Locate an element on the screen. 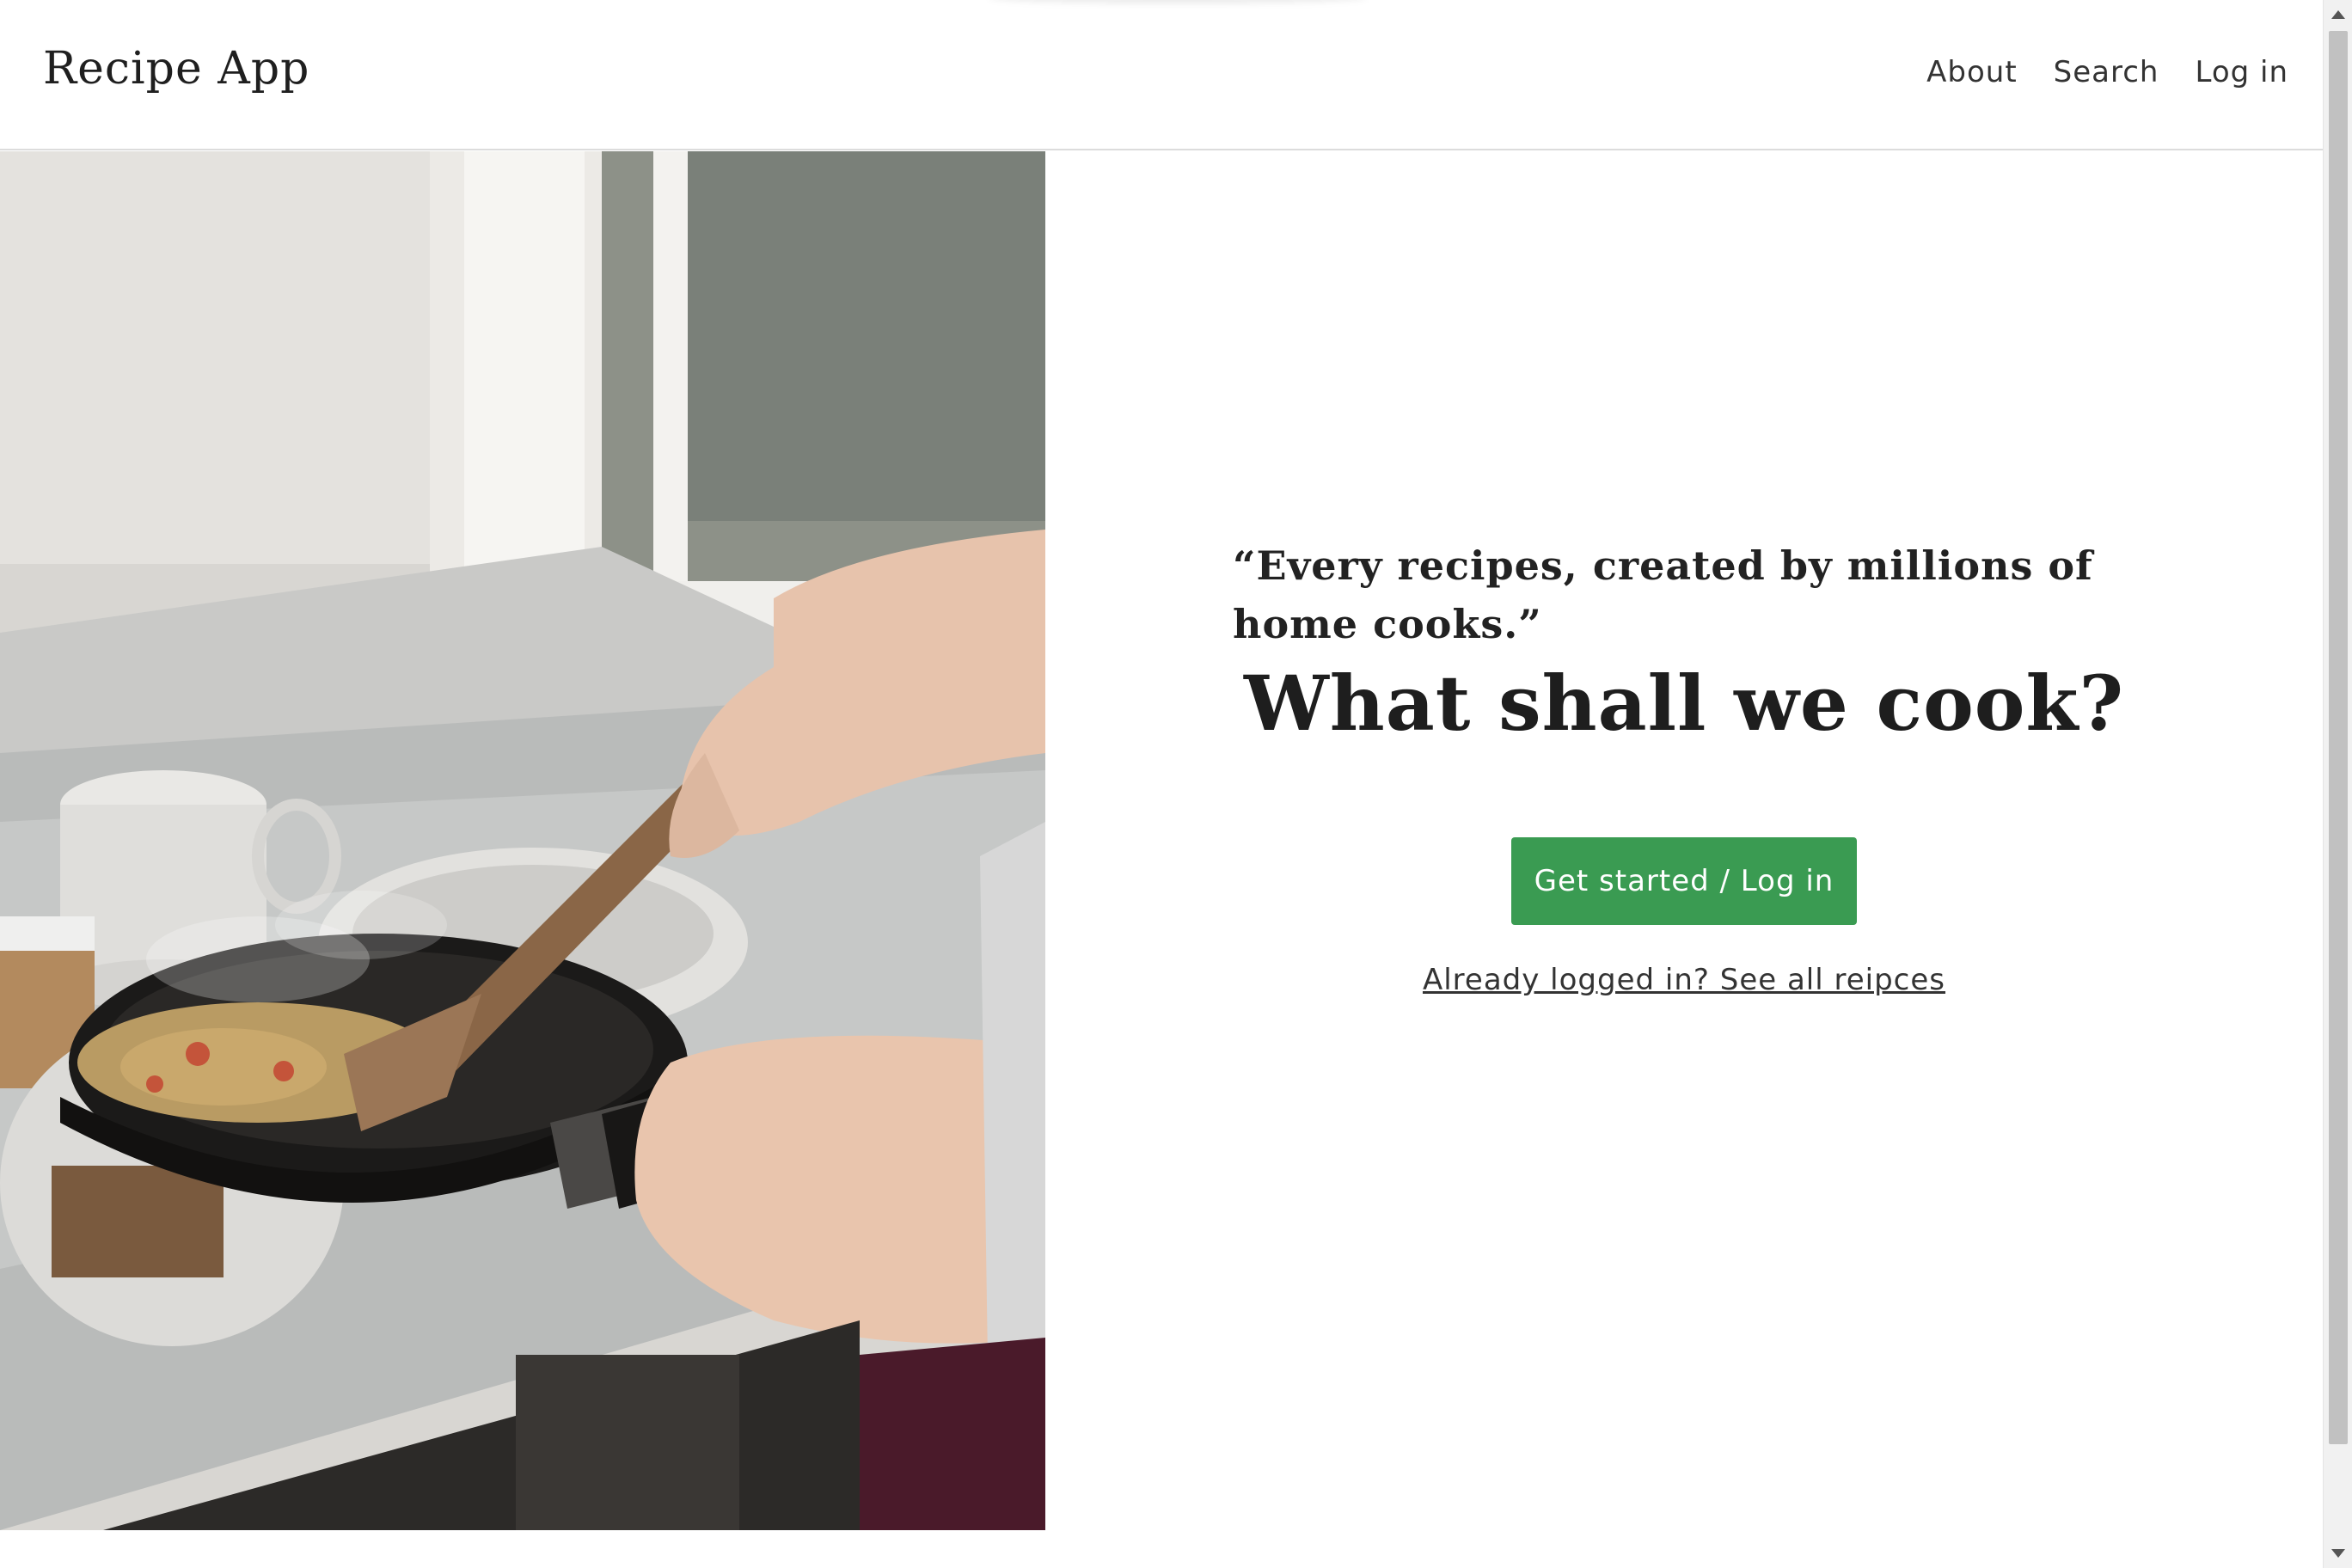 The width and height of the screenshot is (2352, 1568). top-navbar: Recipe App About Search Log in is located at coordinates (1161, 75).